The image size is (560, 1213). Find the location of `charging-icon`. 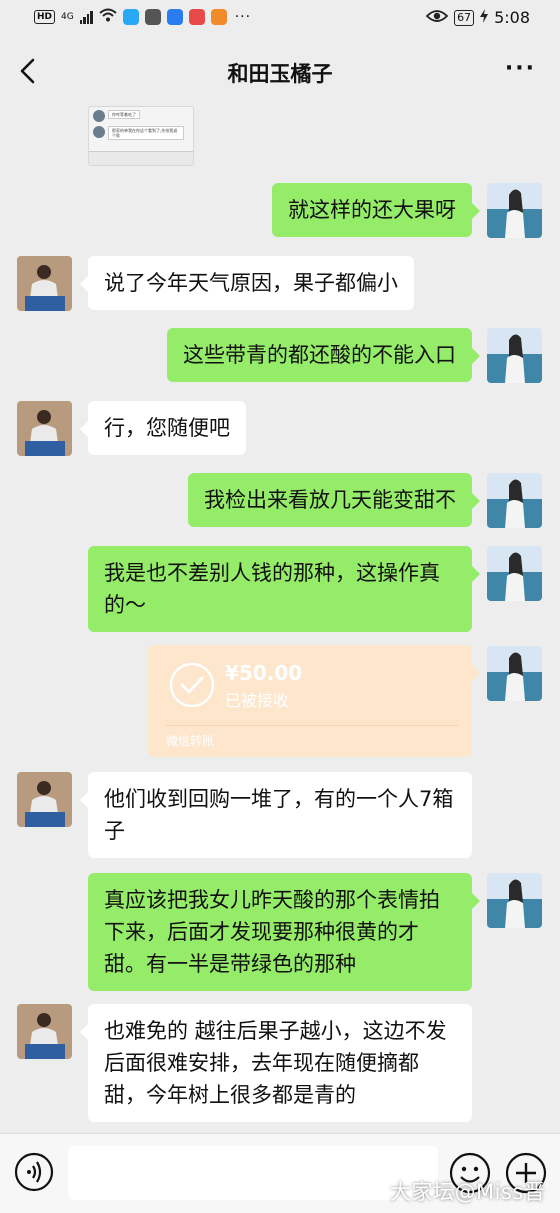

charging-icon is located at coordinates (484, 17).